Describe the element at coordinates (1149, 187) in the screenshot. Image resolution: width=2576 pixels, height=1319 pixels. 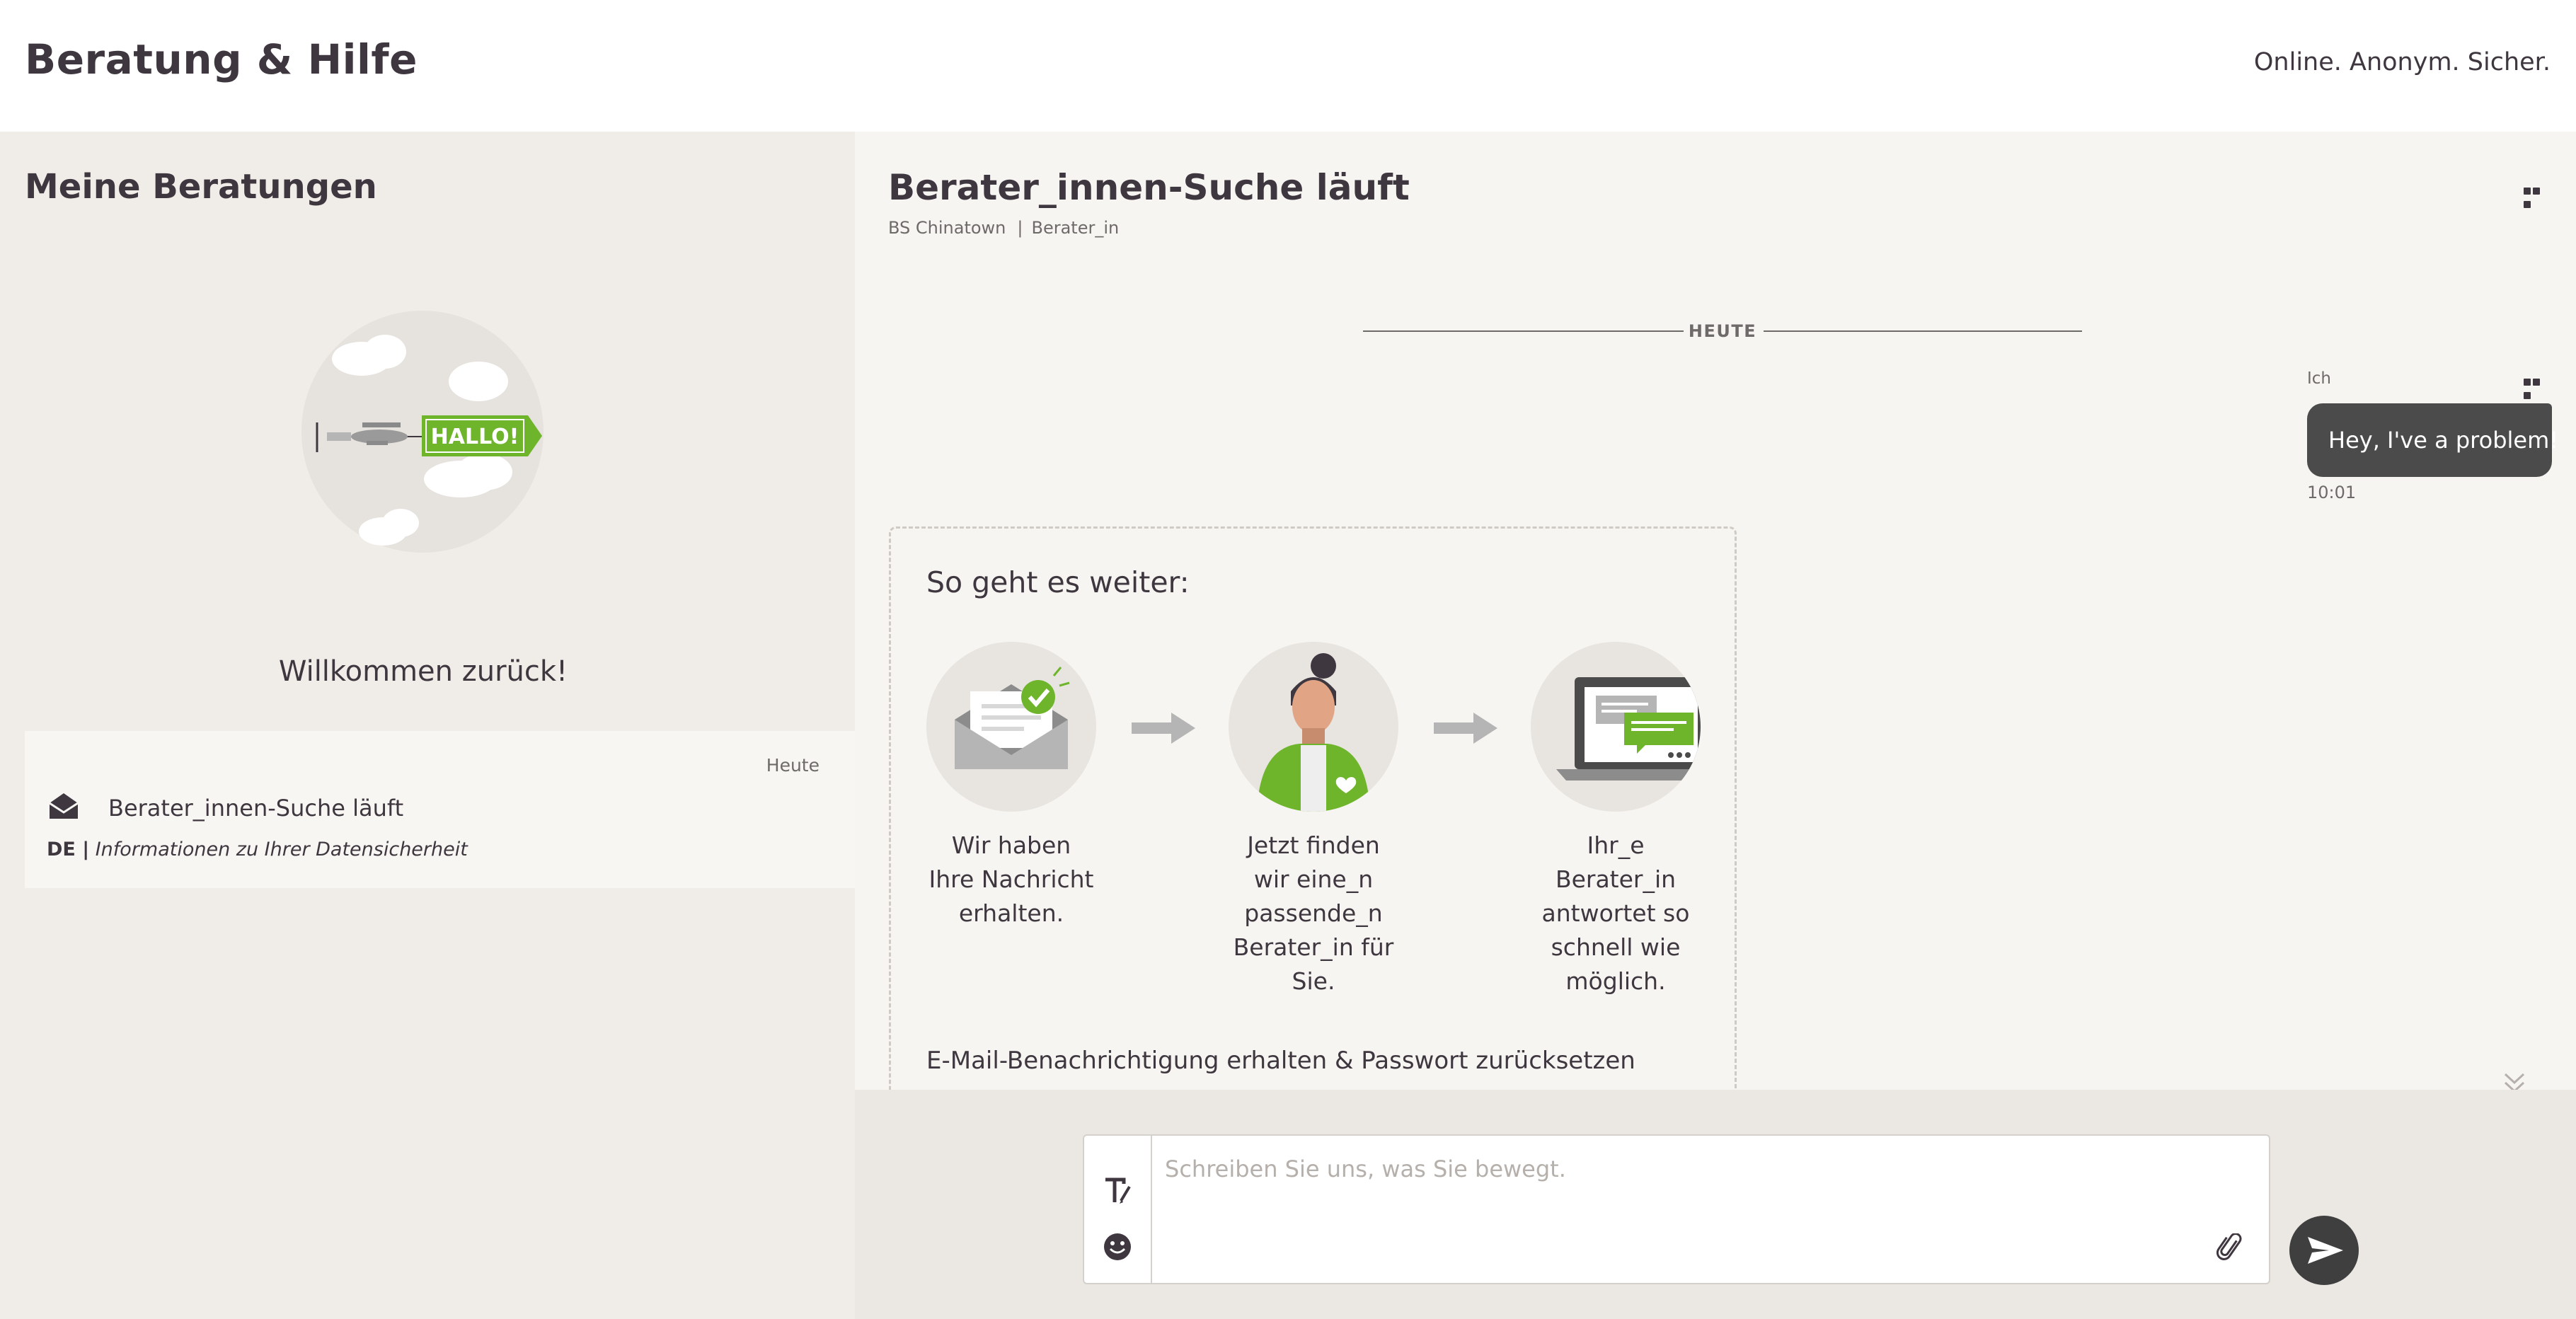
I see `chat-title: Berater_innen-Suche läuft` at that location.